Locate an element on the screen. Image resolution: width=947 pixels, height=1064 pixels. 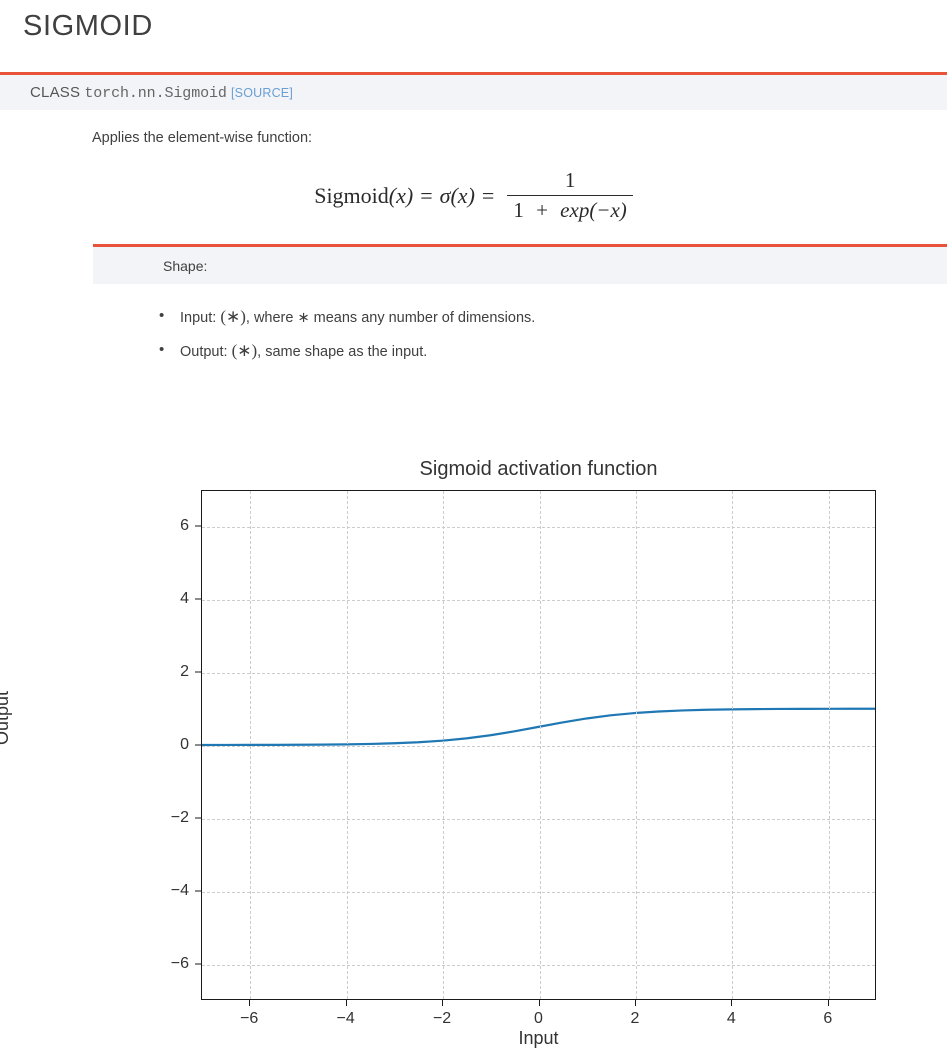
chart-title: Sigmoid activation function is located at coordinates (538, 469).